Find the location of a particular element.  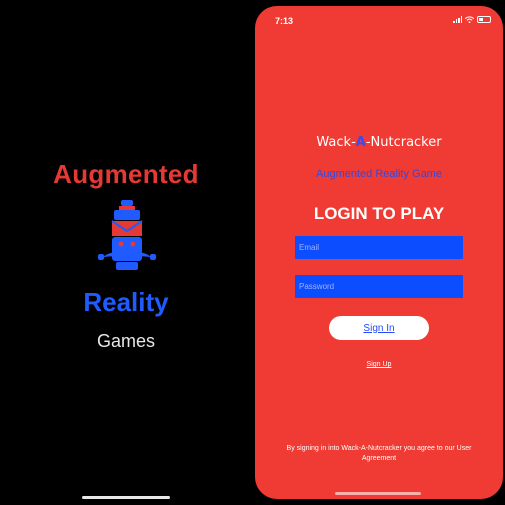

app-title-part: Wack- is located at coordinates (336, 142).